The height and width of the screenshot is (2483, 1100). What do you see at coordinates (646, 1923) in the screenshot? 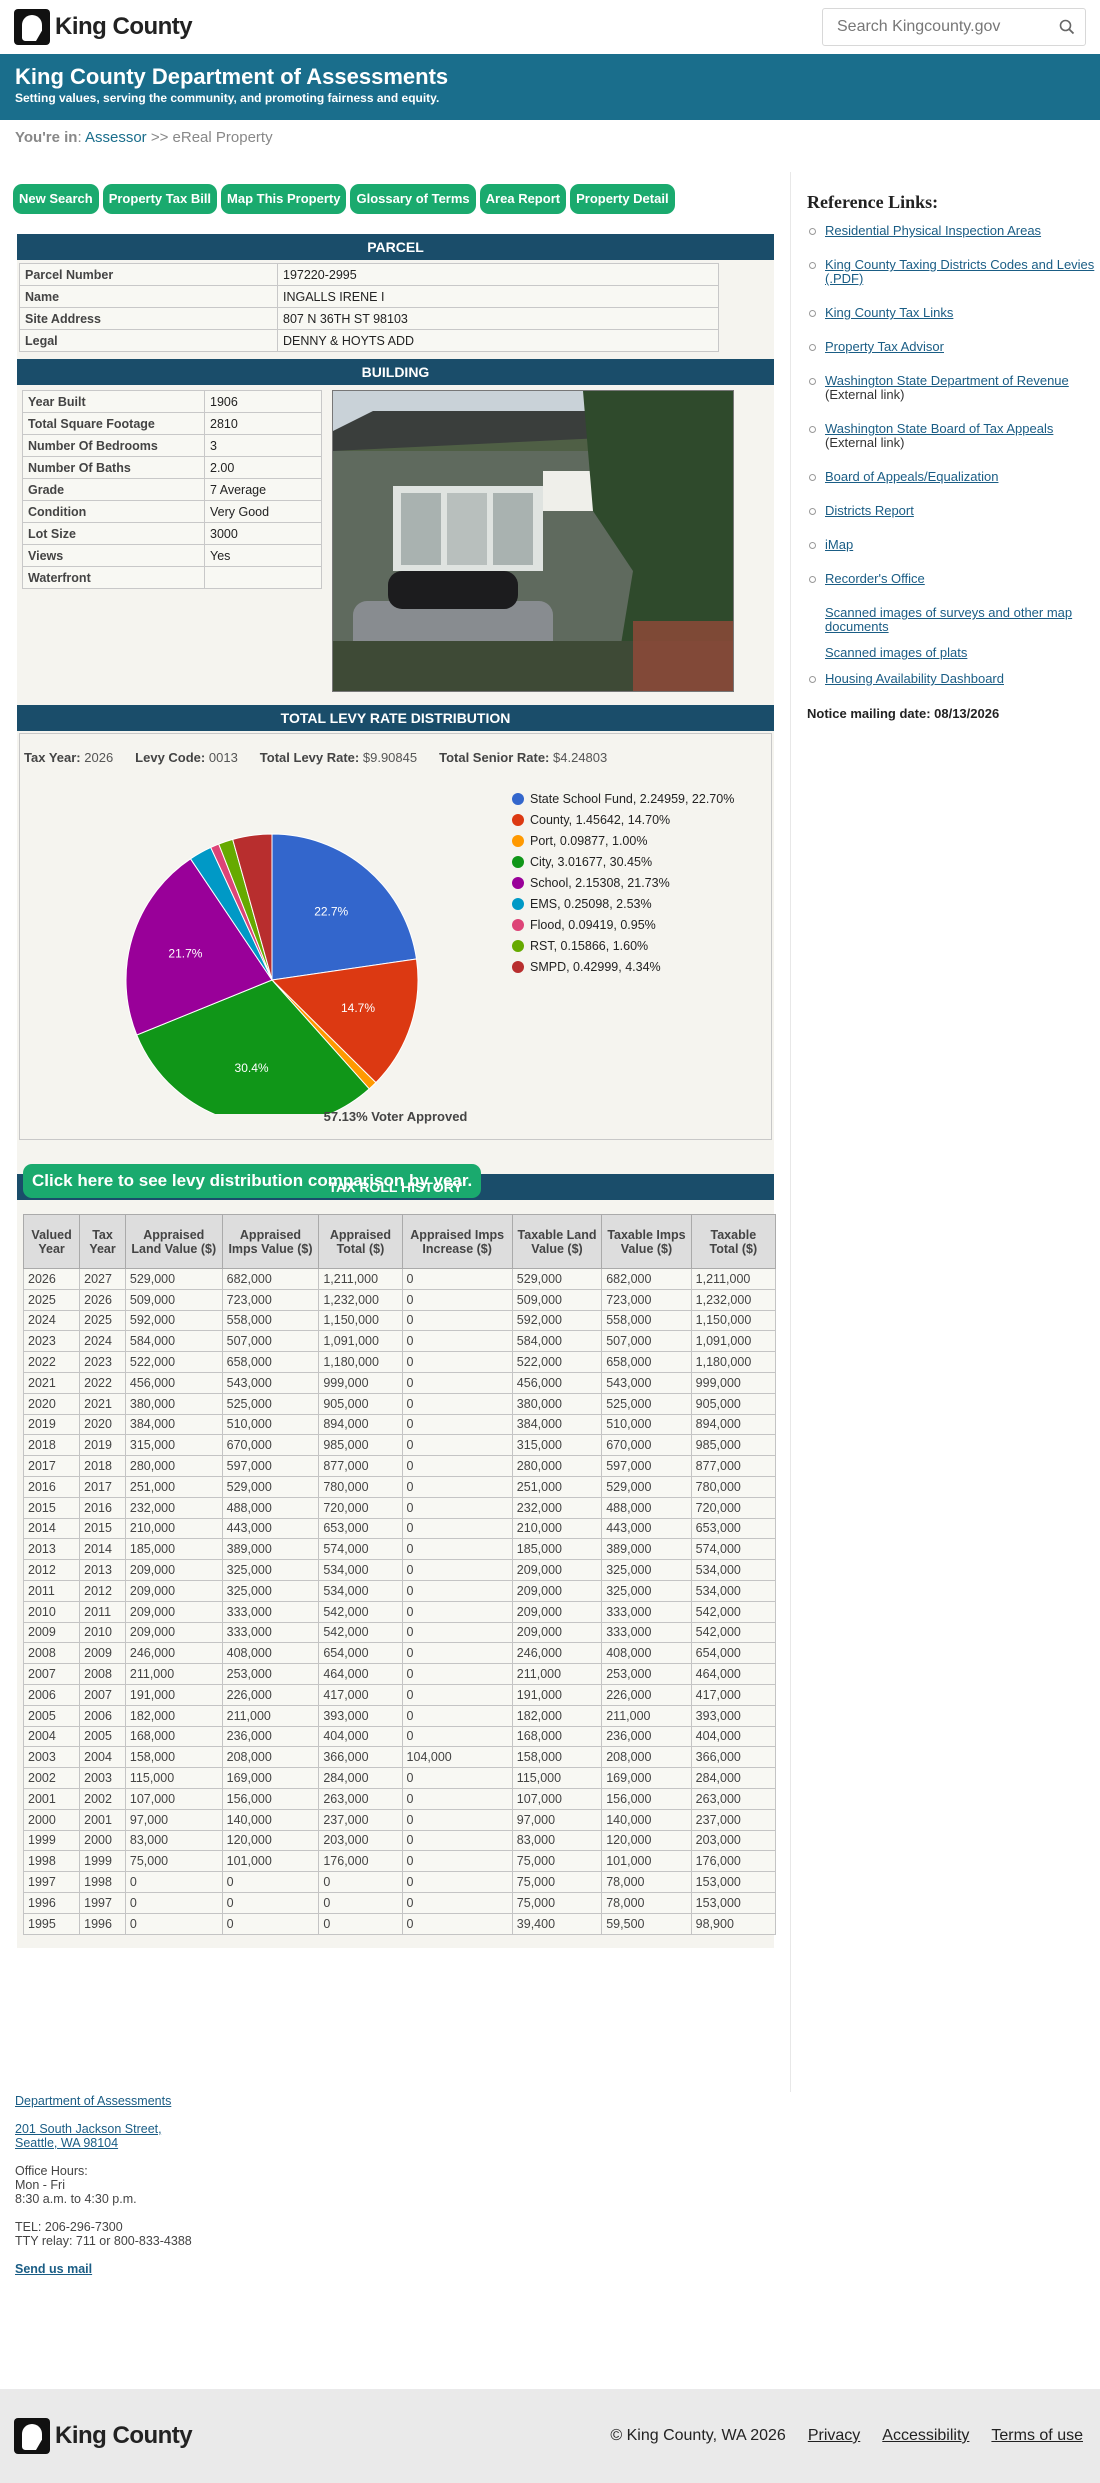
I see `tax-roll-cell: 59,500` at bounding box center [646, 1923].